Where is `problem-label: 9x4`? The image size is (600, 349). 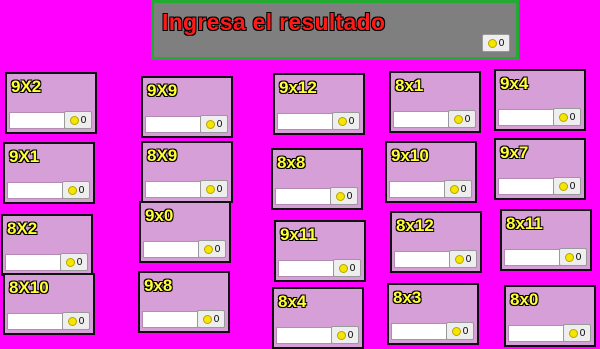 problem-label: 9x4 is located at coordinates (514, 83).